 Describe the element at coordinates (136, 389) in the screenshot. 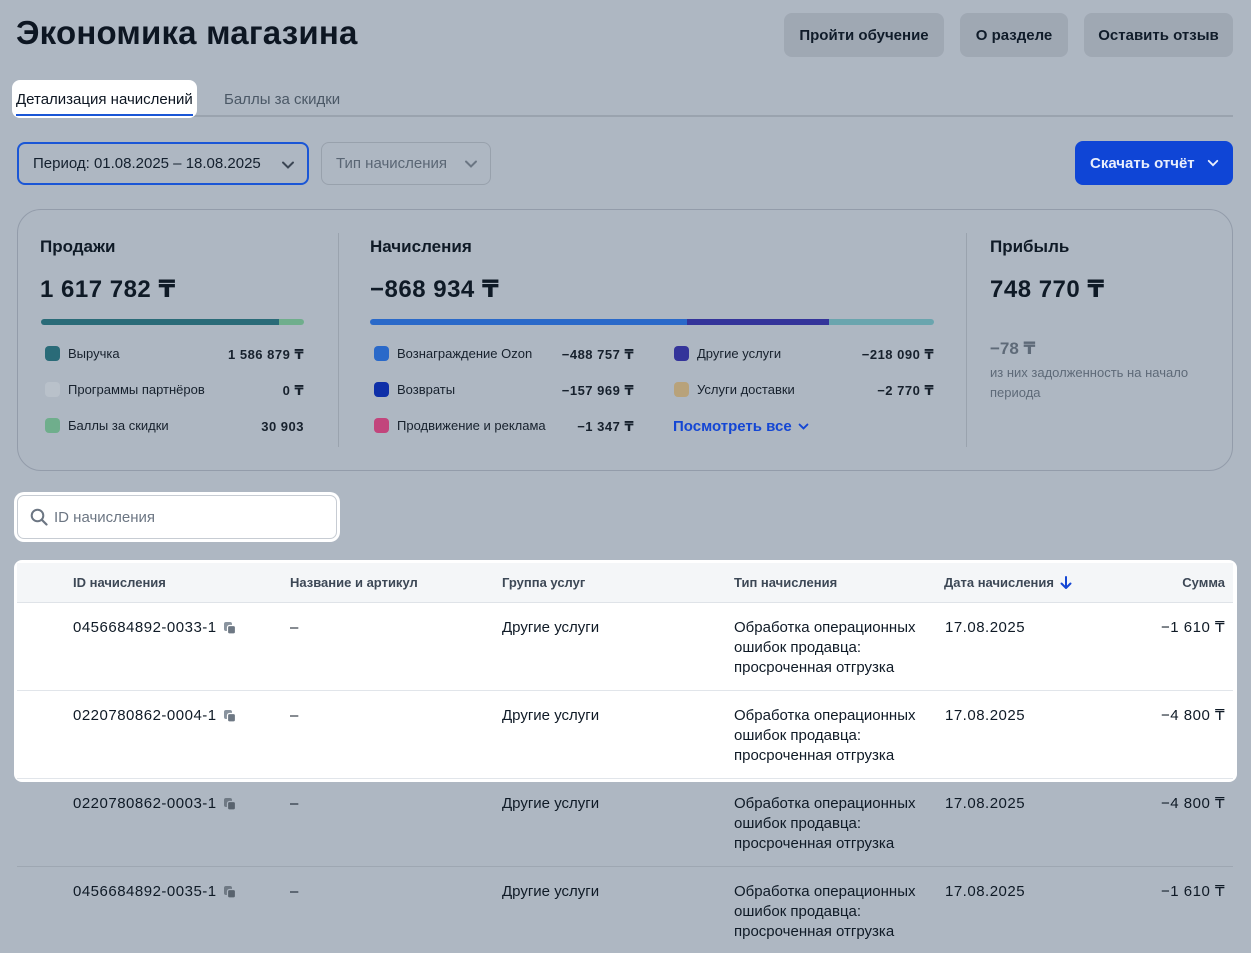

I see `legend-label: Программы партнёров` at that location.